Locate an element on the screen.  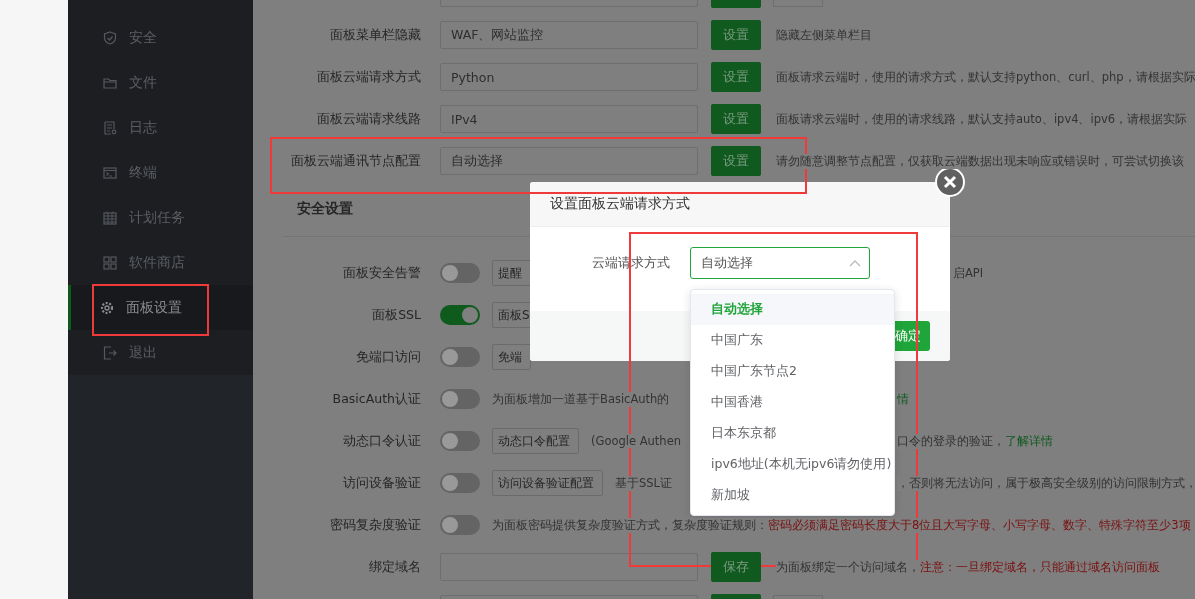
sidebar-item: 安全 is located at coordinates (160, 37).